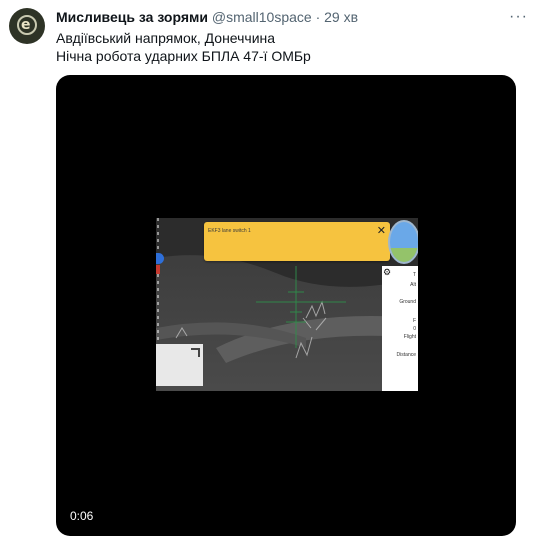  I want to click on telemetry-label: Flight, so click(409, 337).